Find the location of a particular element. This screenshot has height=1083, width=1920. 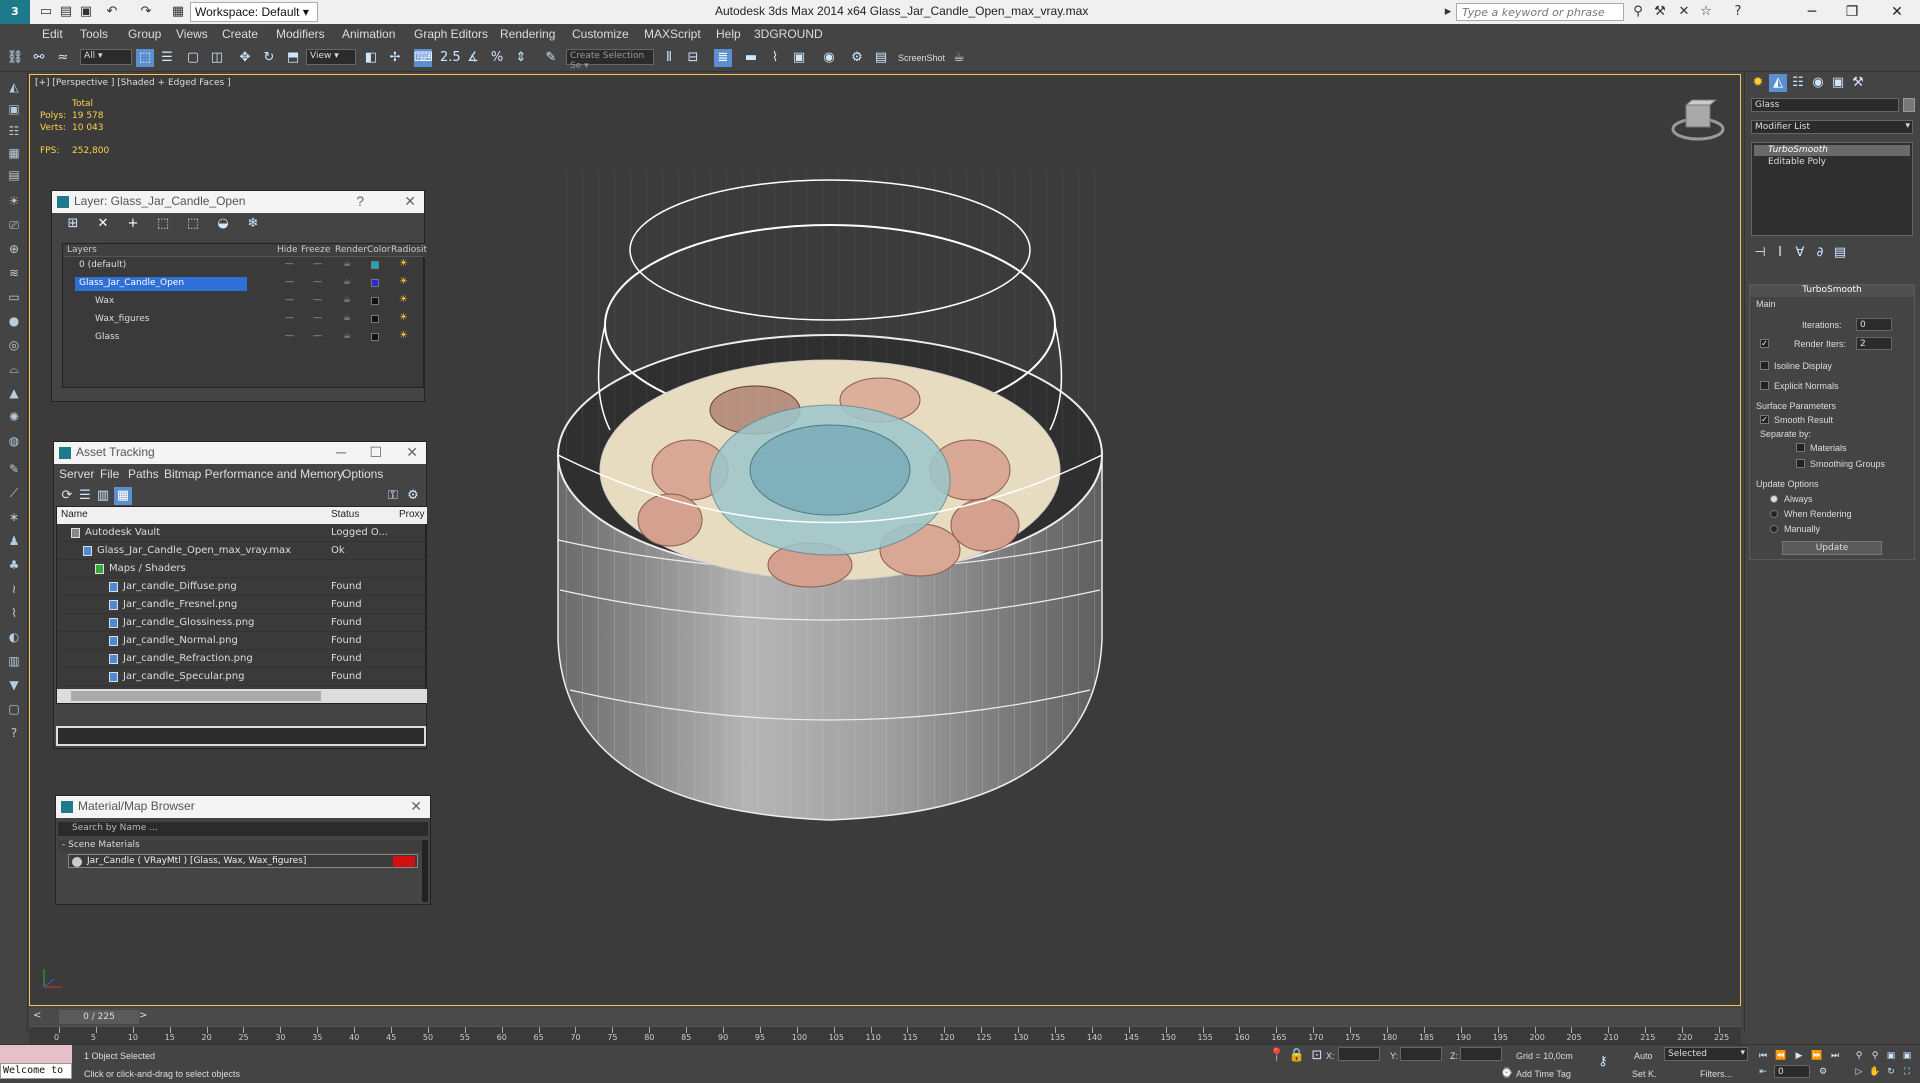

scene-materials-group: - Scene Materials is located at coordinates (242, 846).